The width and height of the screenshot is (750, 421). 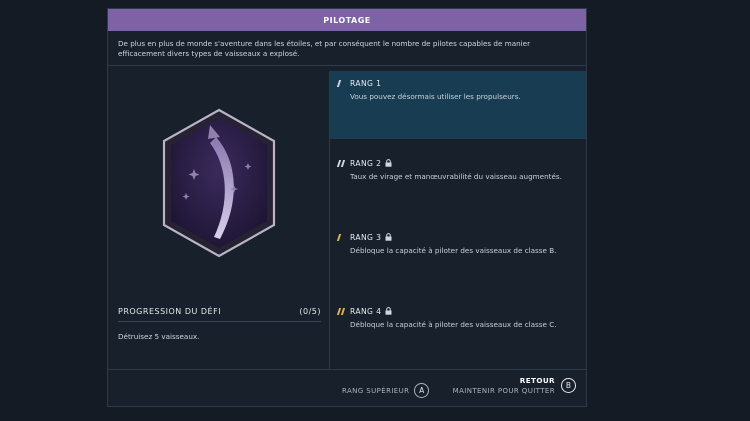 I want to click on skill-title: PILOTAGE, so click(x=347, y=20).